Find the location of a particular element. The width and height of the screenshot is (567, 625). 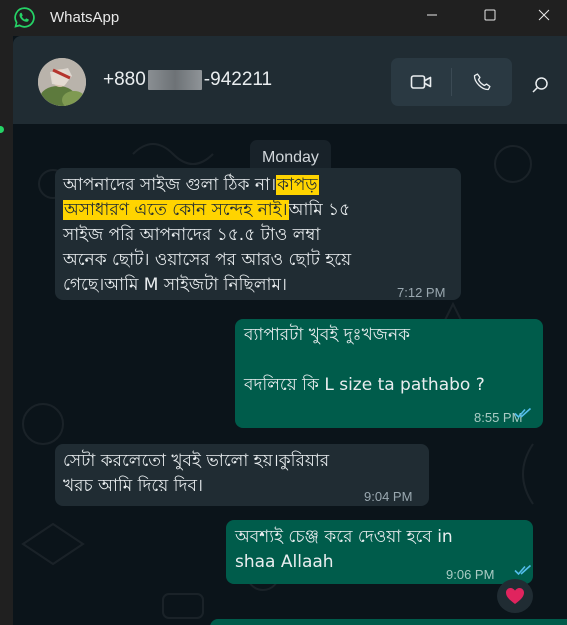

call-button-group is located at coordinates (451, 82).